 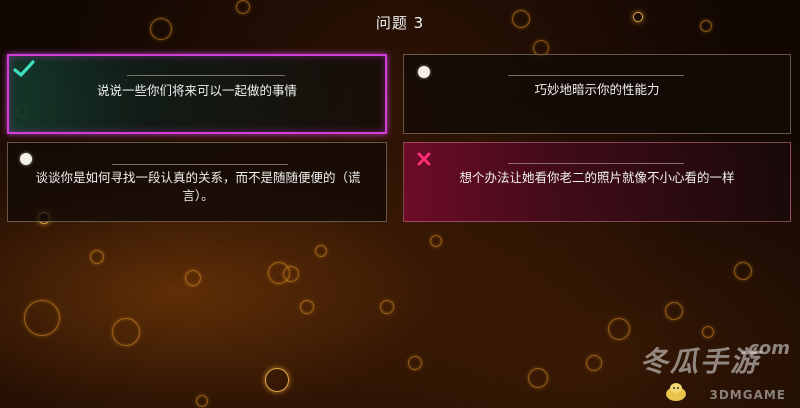 What do you see at coordinates (690, 370) in the screenshot?
I see `site-watermark: 冬瓜手游 .com 3DMGAME` at bounding box center [690, 370].